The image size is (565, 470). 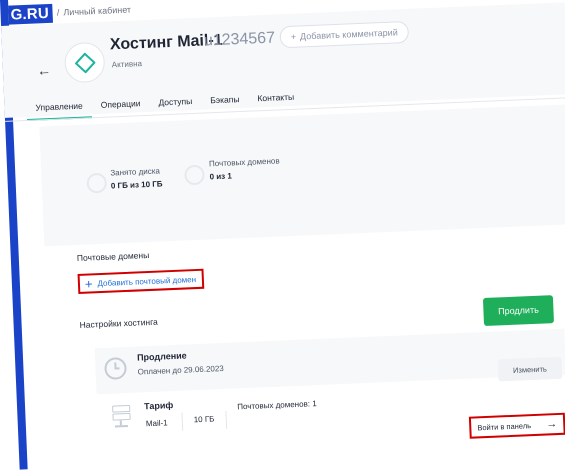 What do you see at coordinates (113, 256) in the screenshot?
I see `mail-domains-title: Почтовые домены` at bounding box center [113, 256].